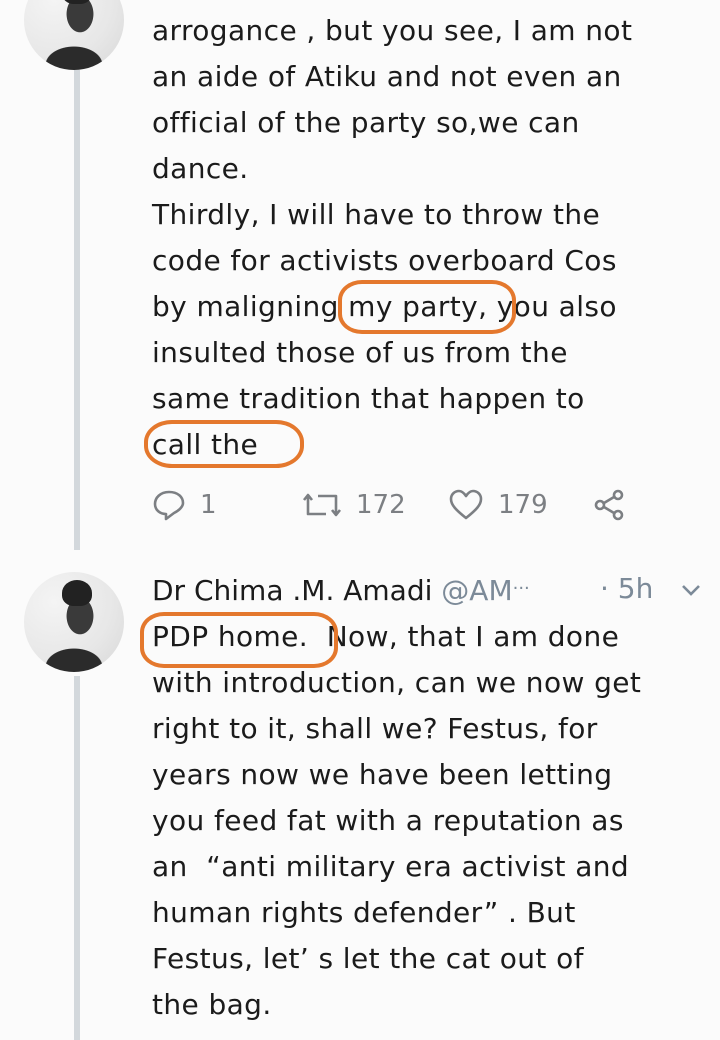  I want to click on tweet-2-line: Festus, let’ s let the cat out of, so click(368, 958).